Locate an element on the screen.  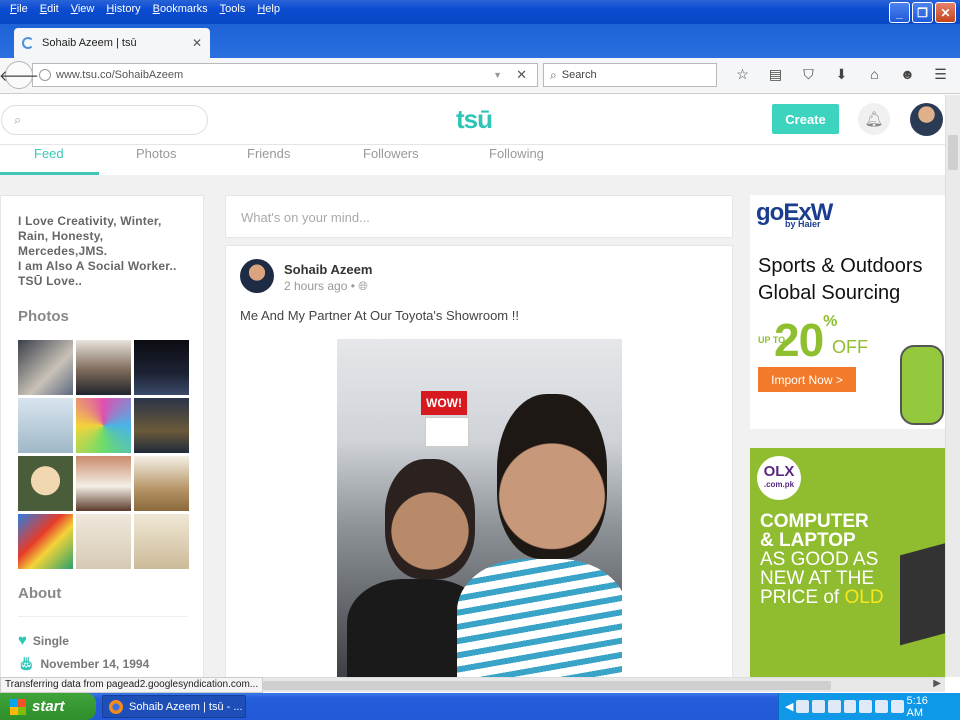
ad-line: COMPUTER is located at coordinates (814, 521).